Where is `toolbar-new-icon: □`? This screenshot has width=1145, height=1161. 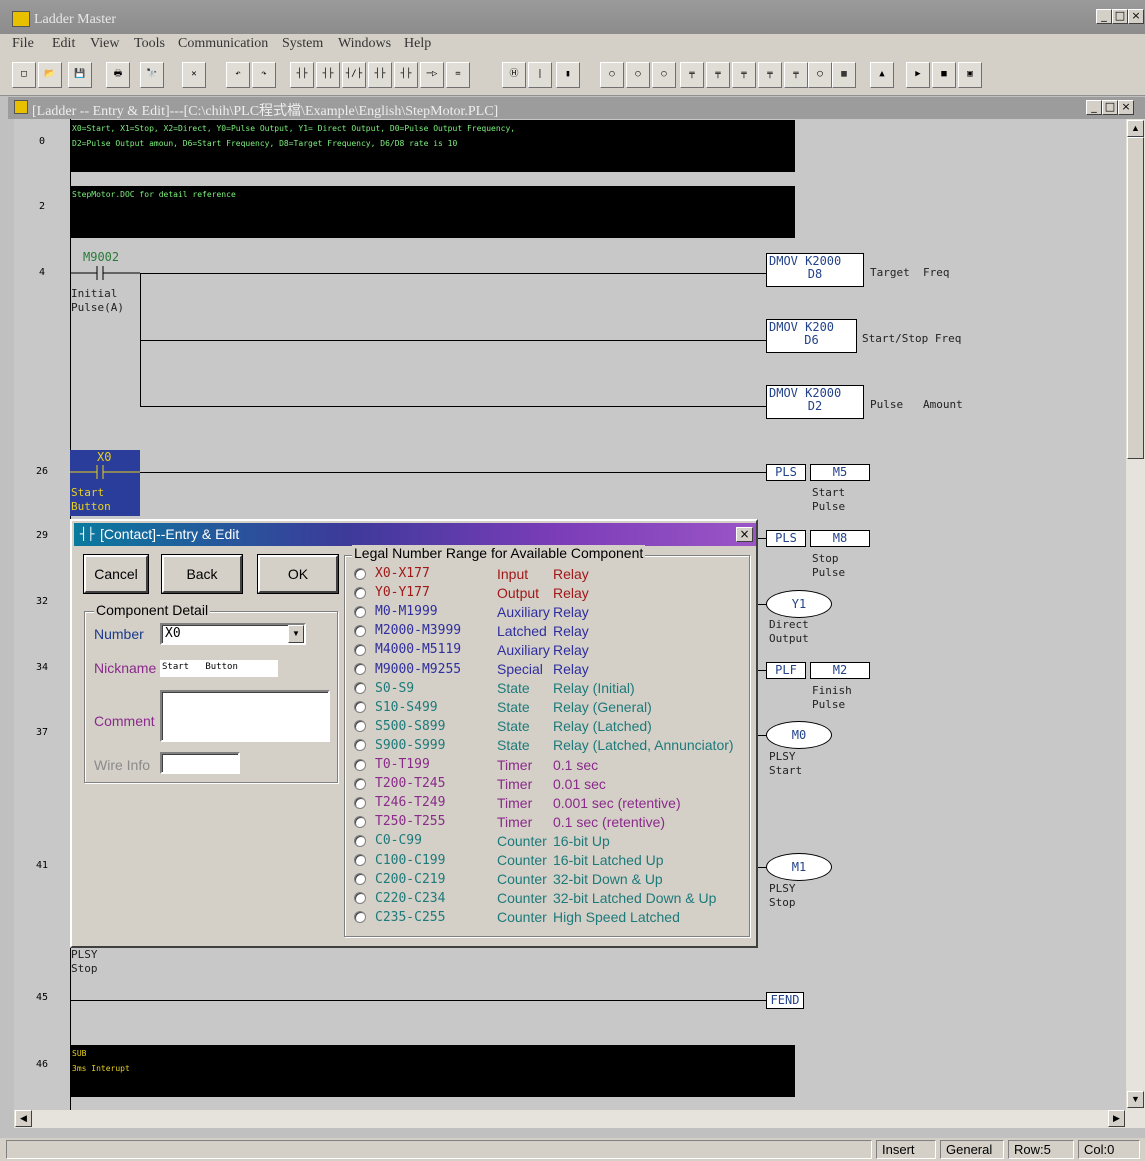 toolbar-new-icon: □ is located at coordinates (24, 75).